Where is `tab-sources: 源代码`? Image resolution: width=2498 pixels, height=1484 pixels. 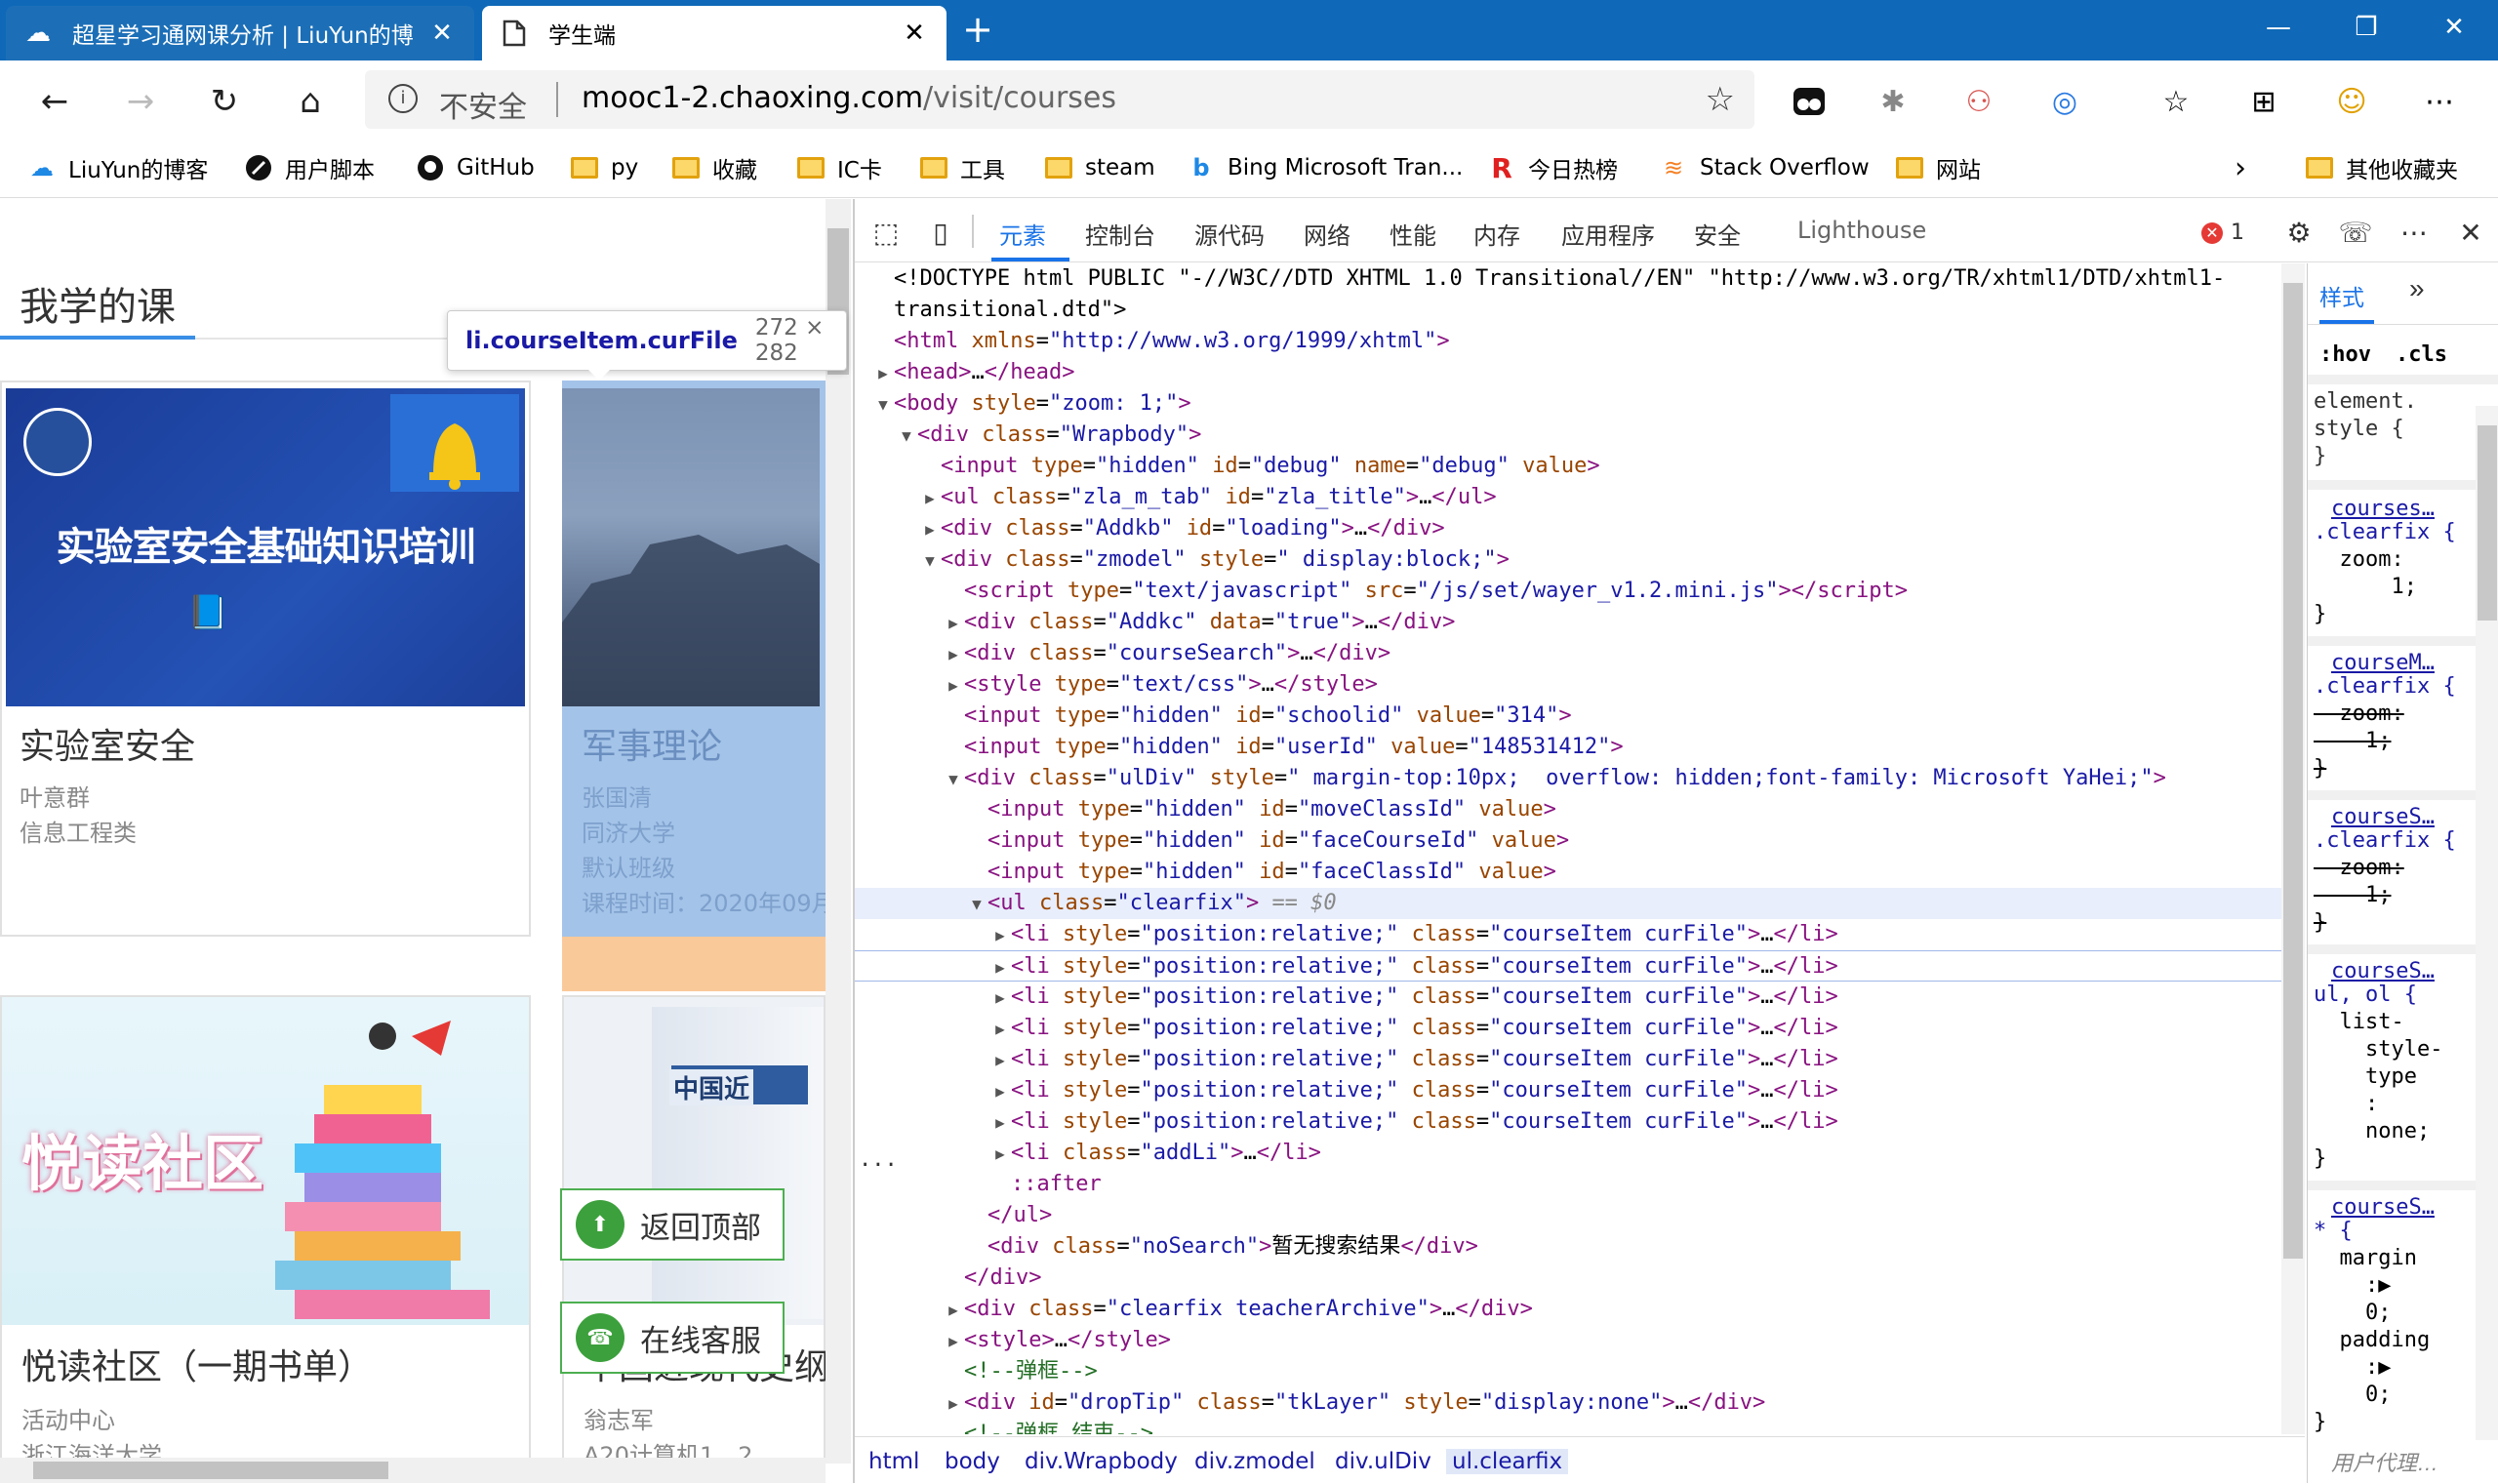 tab-sources: 源代码 is located at coordinates (1229, 234).